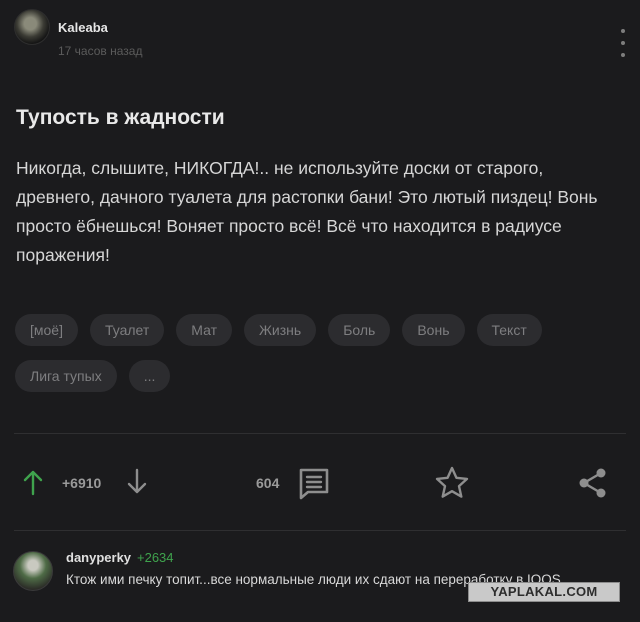 This screenshot has width=640, height=622. Describe the element at coordinates (33, 482) in the screenshot. I see `arrow-up-icon` at that location.